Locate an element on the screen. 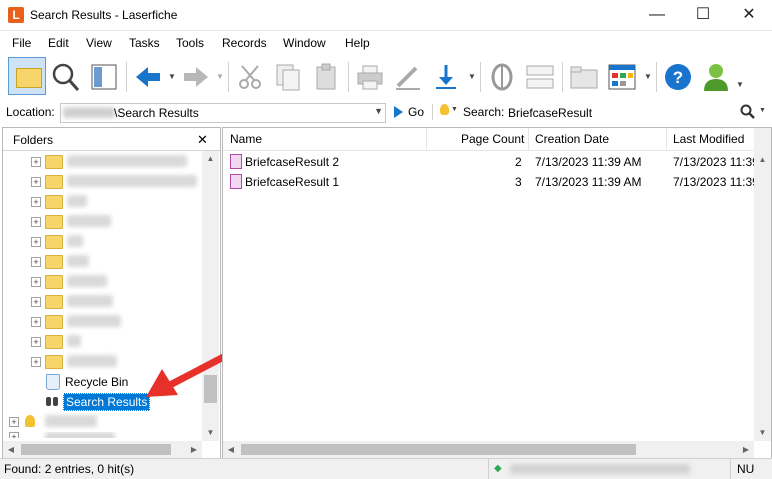  toolbar-separator is located at coordinates (432, 112).